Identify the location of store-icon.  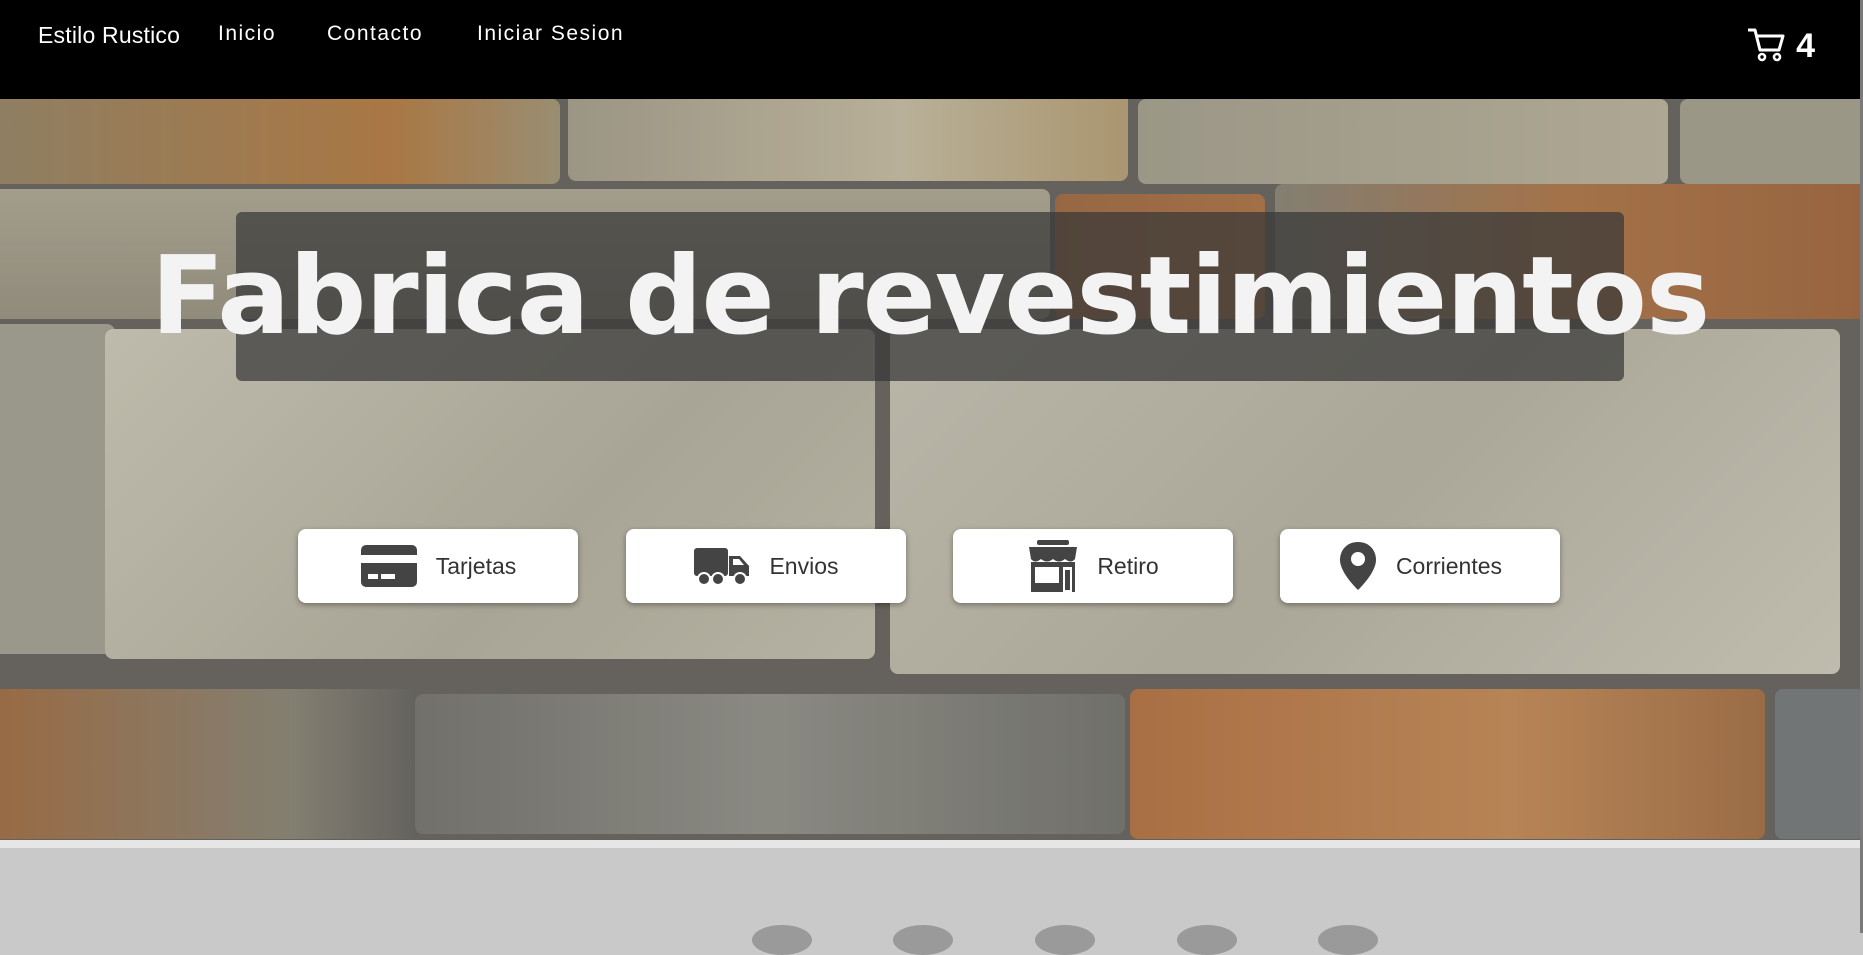
(1053, 566).